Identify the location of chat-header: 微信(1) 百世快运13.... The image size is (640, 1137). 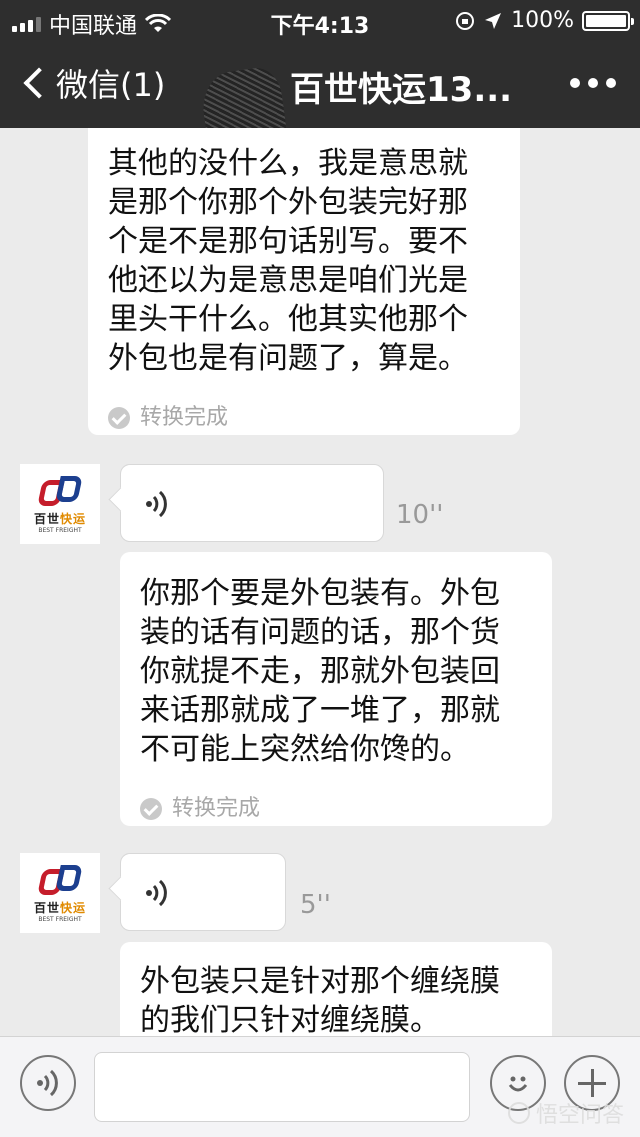
(320, 108).